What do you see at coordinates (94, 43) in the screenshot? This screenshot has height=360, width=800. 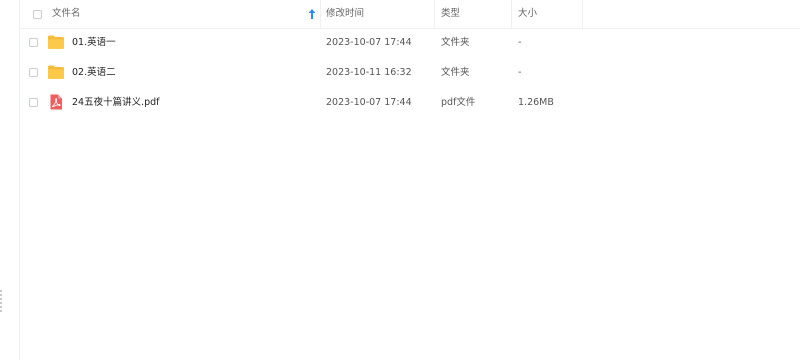 I see `file-name: 01.英语一` at bounding box center [94, 43].